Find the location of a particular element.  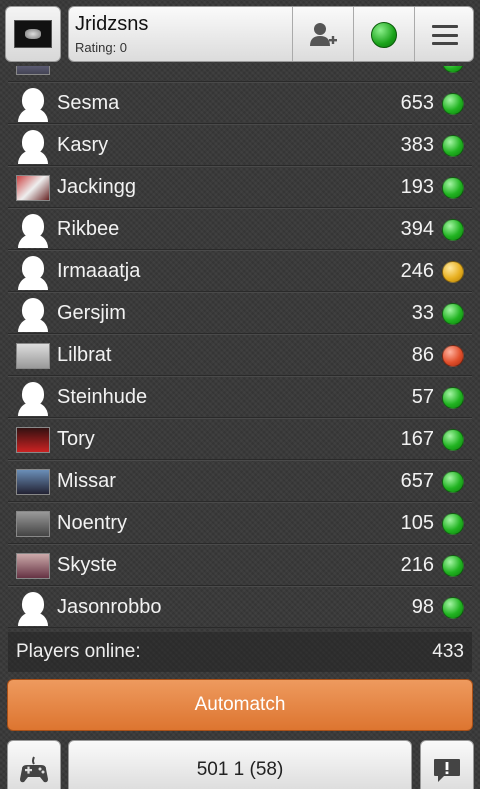

header-bar: Jridzsns Rating: 0 is located at coordinates (240, 33).